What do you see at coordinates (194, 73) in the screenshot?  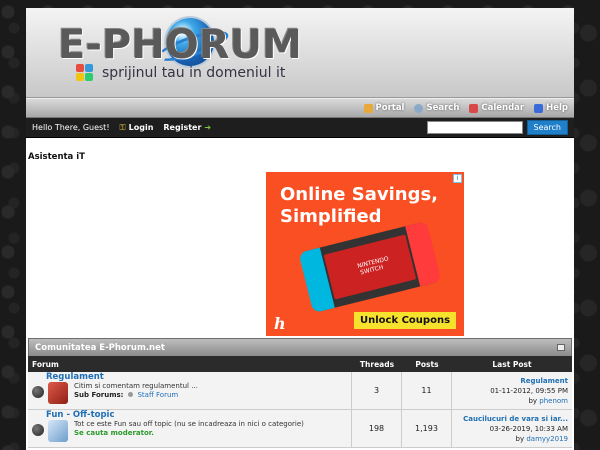 I see `site-tagline: sprijinul tau in domeniul it` at bounding box center [194, 73].